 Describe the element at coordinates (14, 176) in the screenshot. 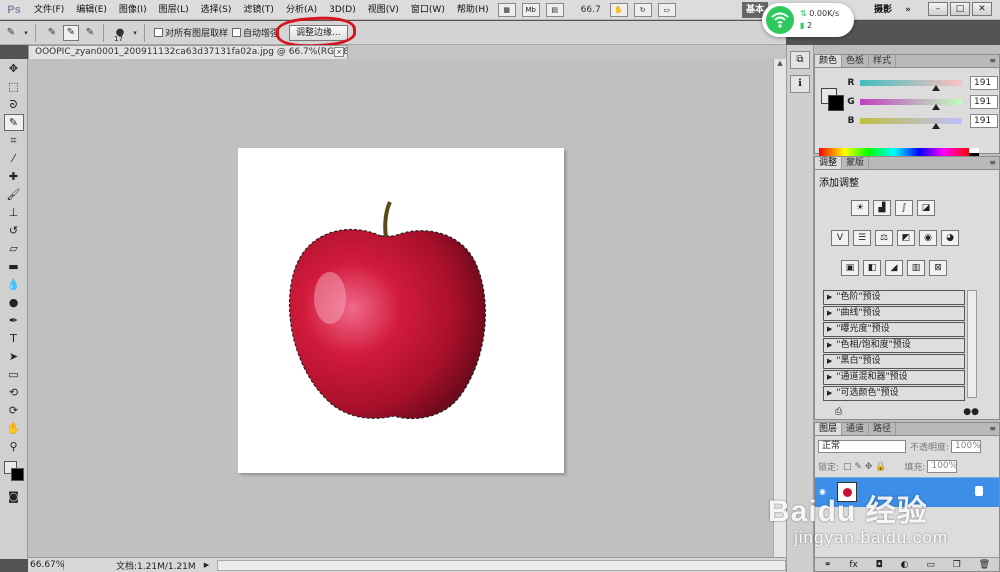

I see `healing-brush-tool-icon: ✚` at that location.